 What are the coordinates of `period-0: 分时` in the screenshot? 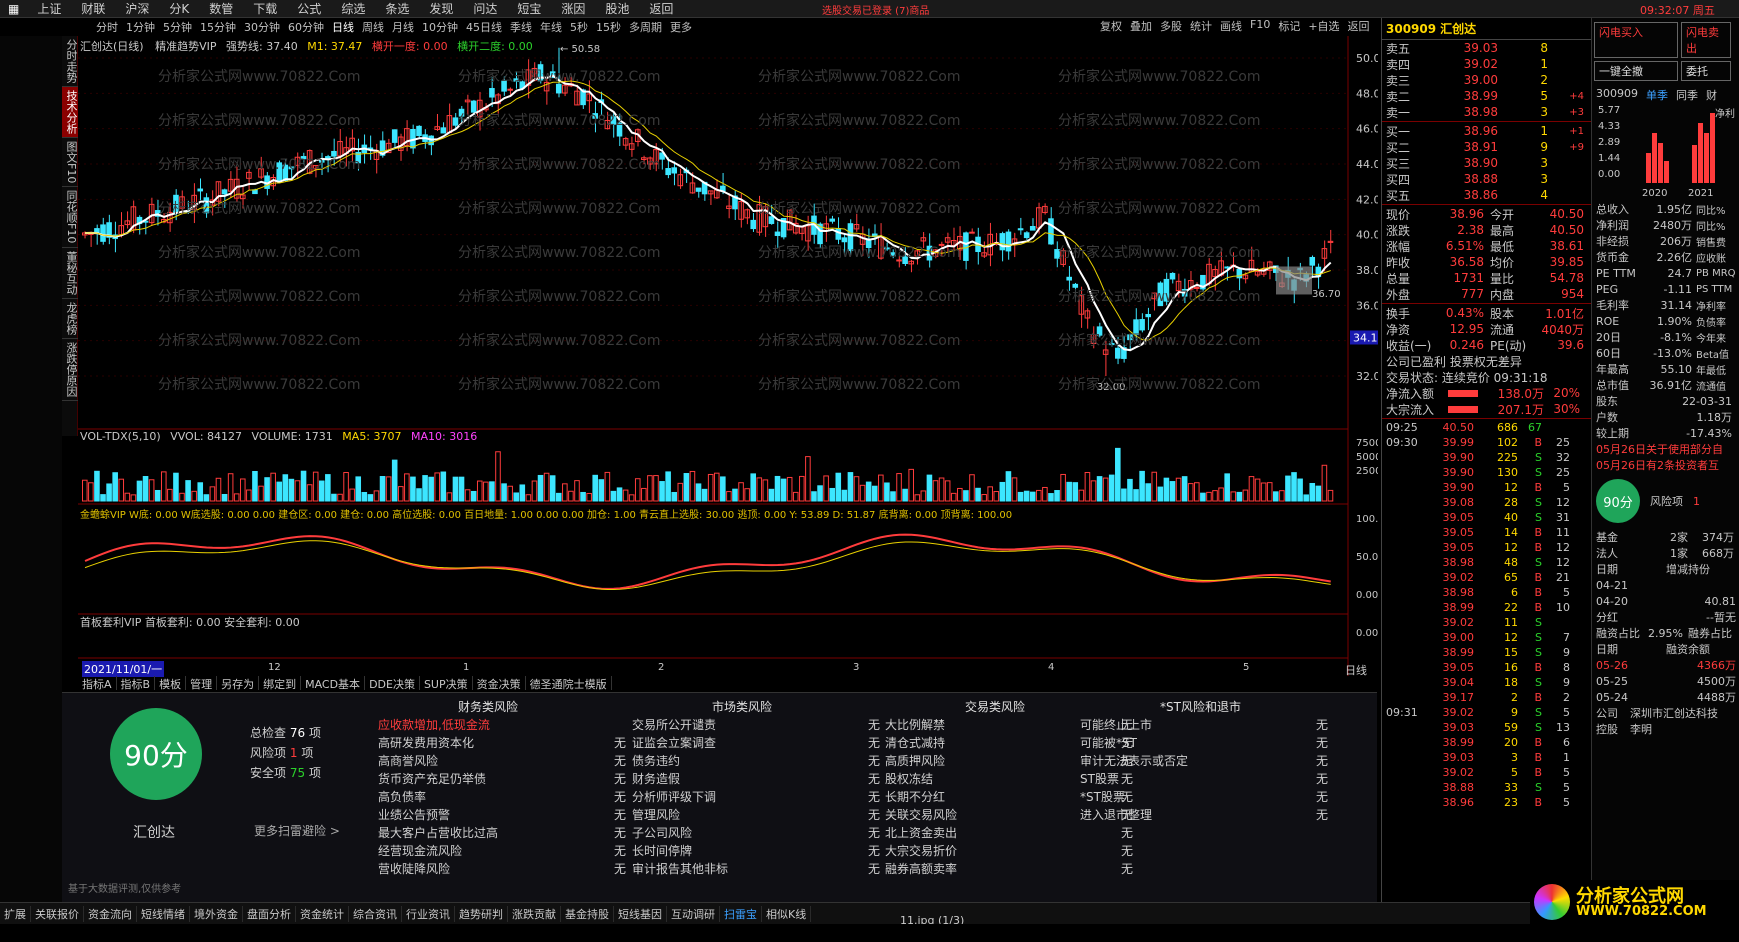 It's located at (107, 27).